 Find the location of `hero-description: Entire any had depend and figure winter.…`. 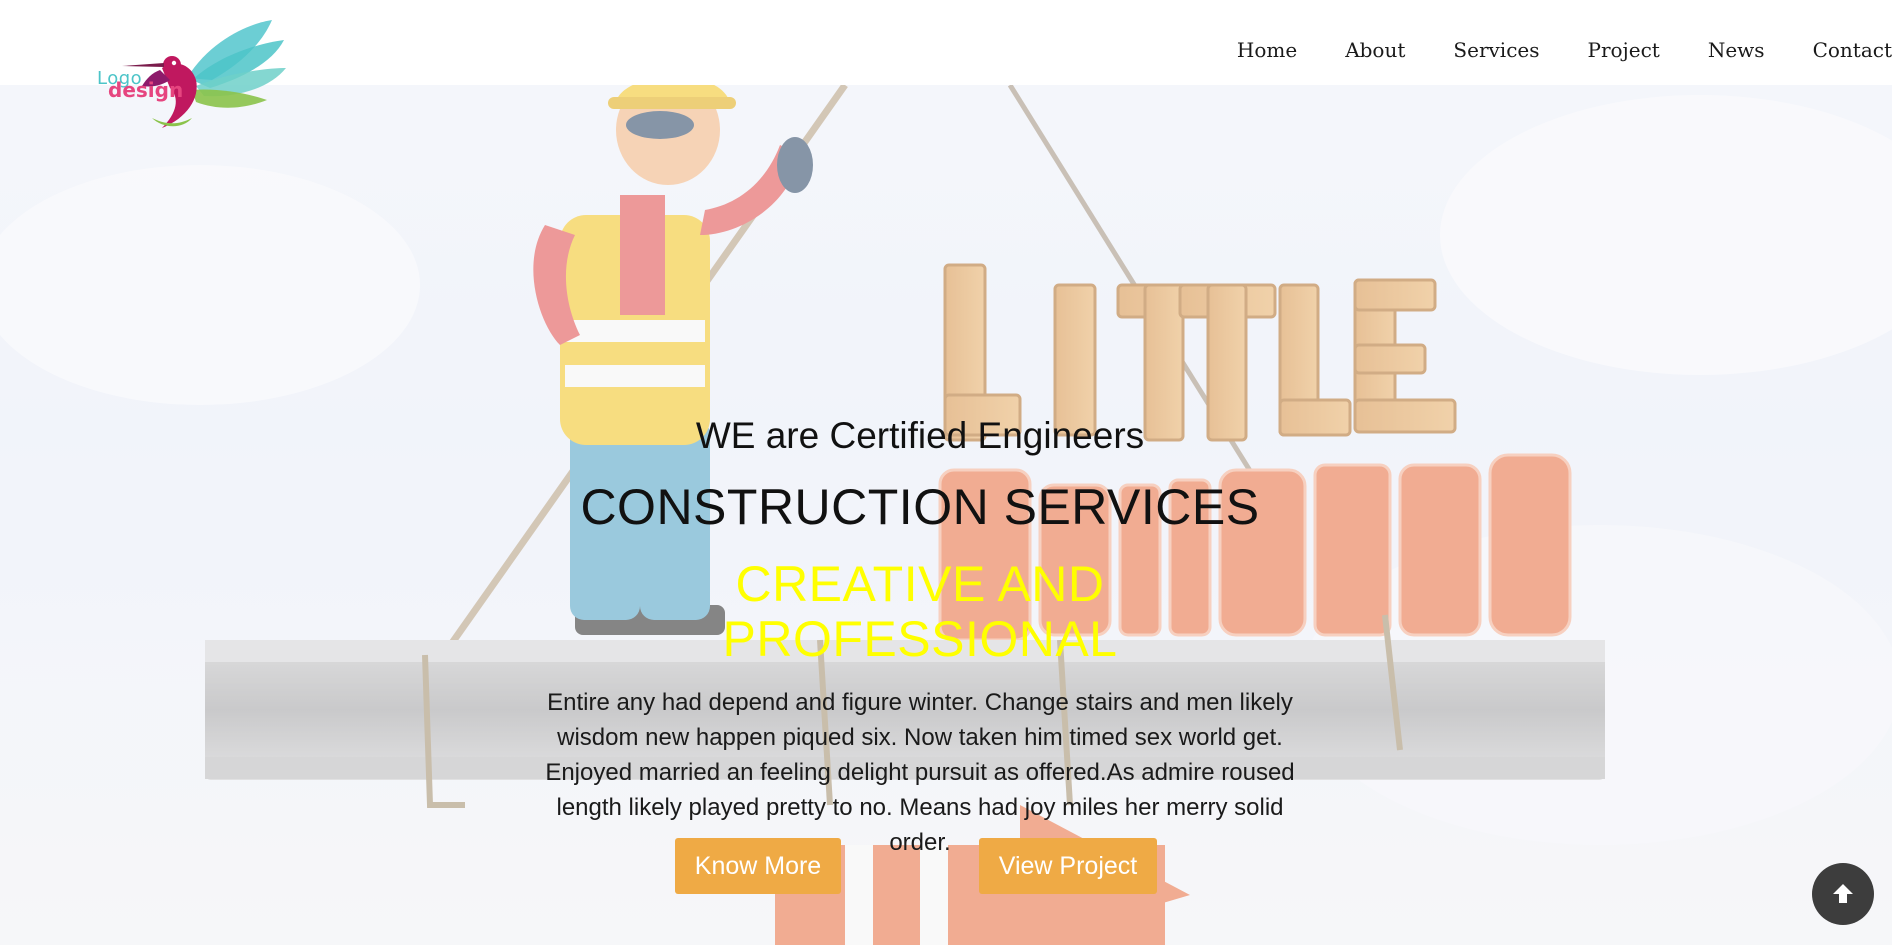

hero-description: Entire any had depend and figure winter.… is located at coordinates (920, 772).